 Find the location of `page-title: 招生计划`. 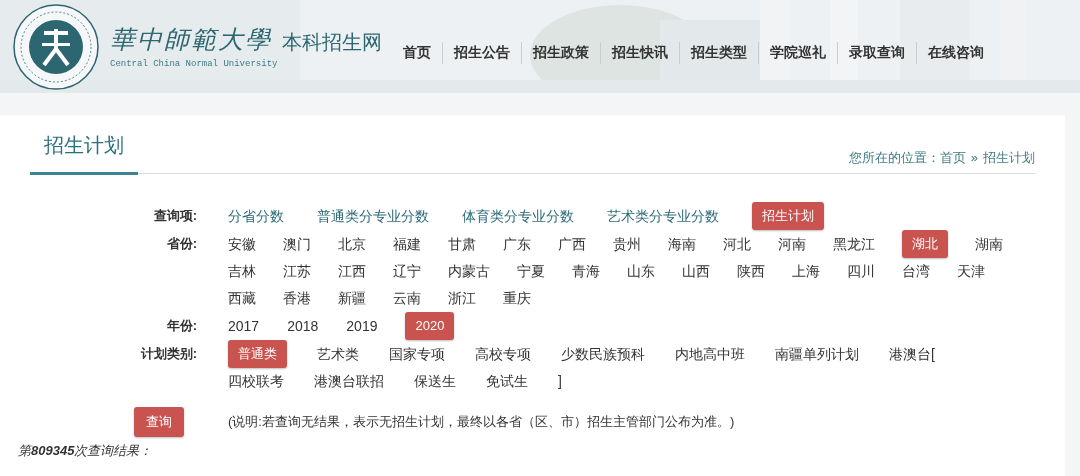

page-title: 招生计划 is located at coordinates (84, 152).